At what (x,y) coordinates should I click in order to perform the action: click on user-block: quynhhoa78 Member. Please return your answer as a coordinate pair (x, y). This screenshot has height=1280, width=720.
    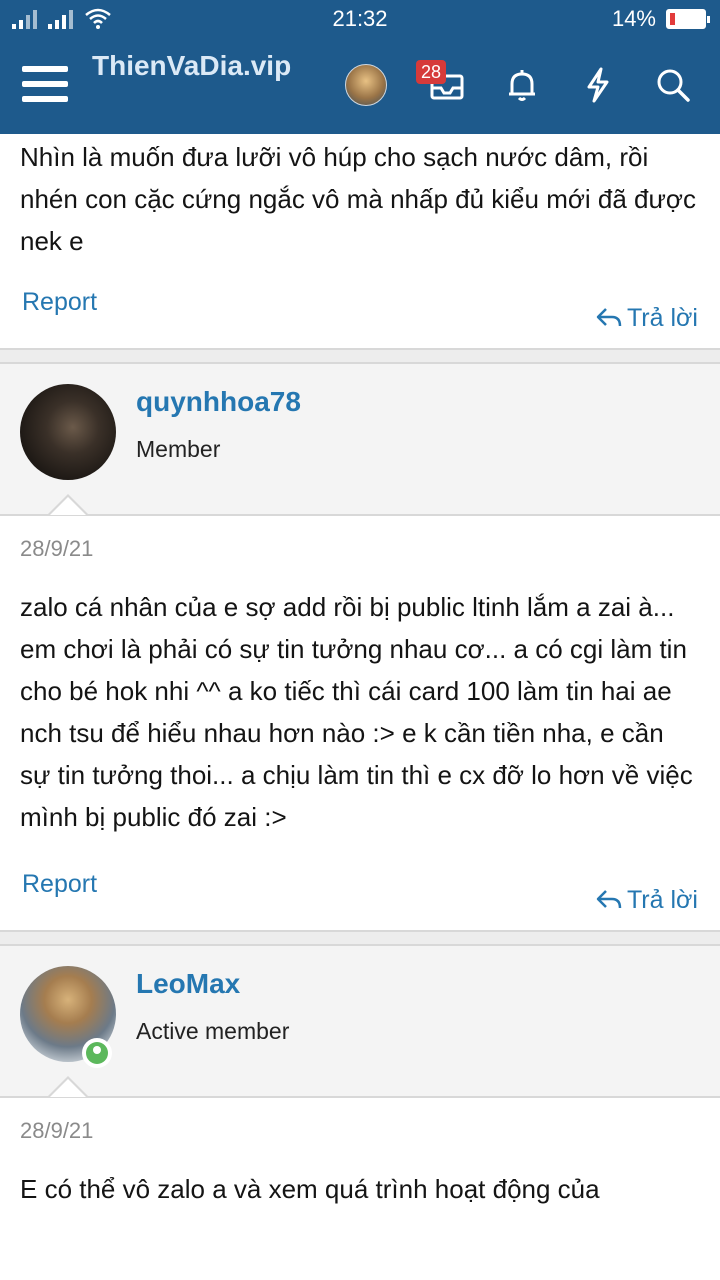
    Looking at the image, I should click on (360, 439).